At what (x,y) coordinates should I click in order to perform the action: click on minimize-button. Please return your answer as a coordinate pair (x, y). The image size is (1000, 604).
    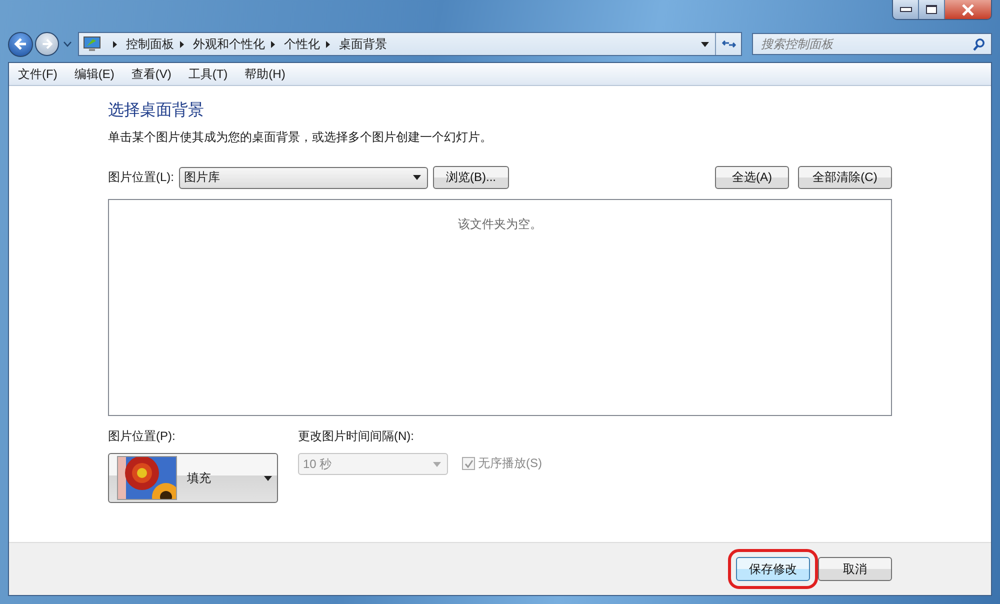
    Looking at the image, I should click on (906, 9).